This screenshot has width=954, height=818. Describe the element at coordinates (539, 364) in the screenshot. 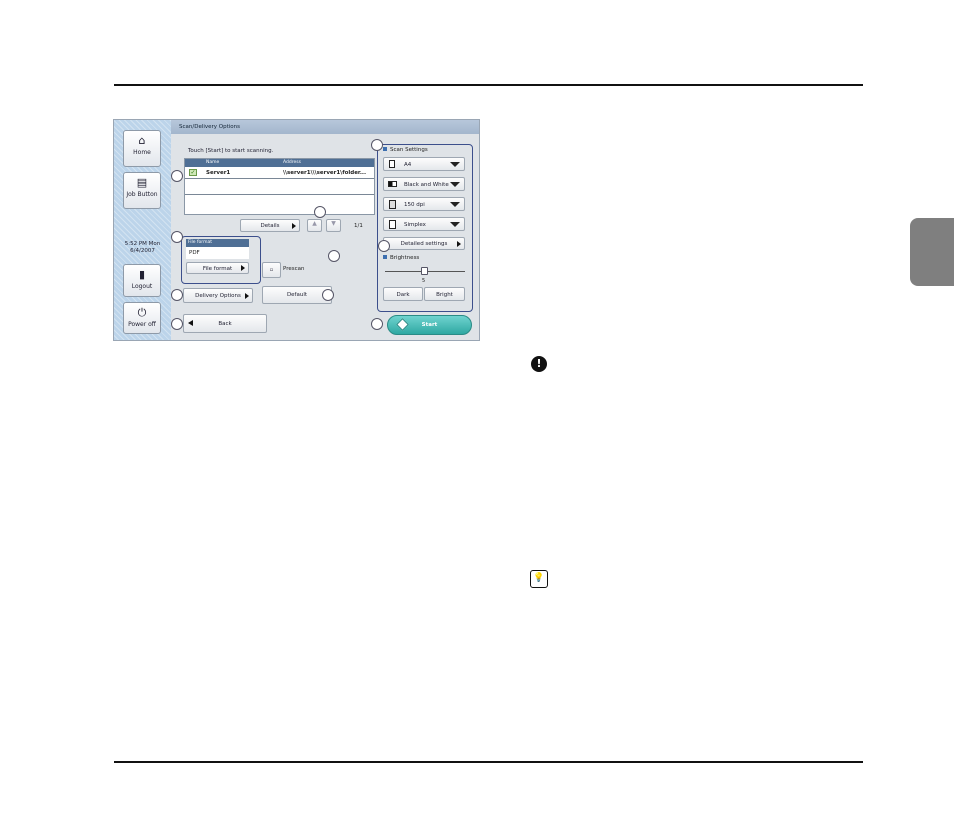

I see `important-exclamation-icon: !` at that location.